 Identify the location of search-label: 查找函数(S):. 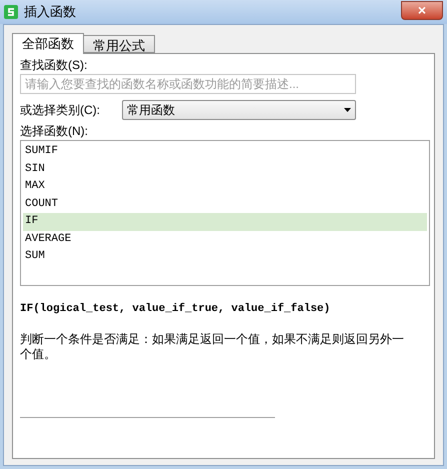
(54, 65).